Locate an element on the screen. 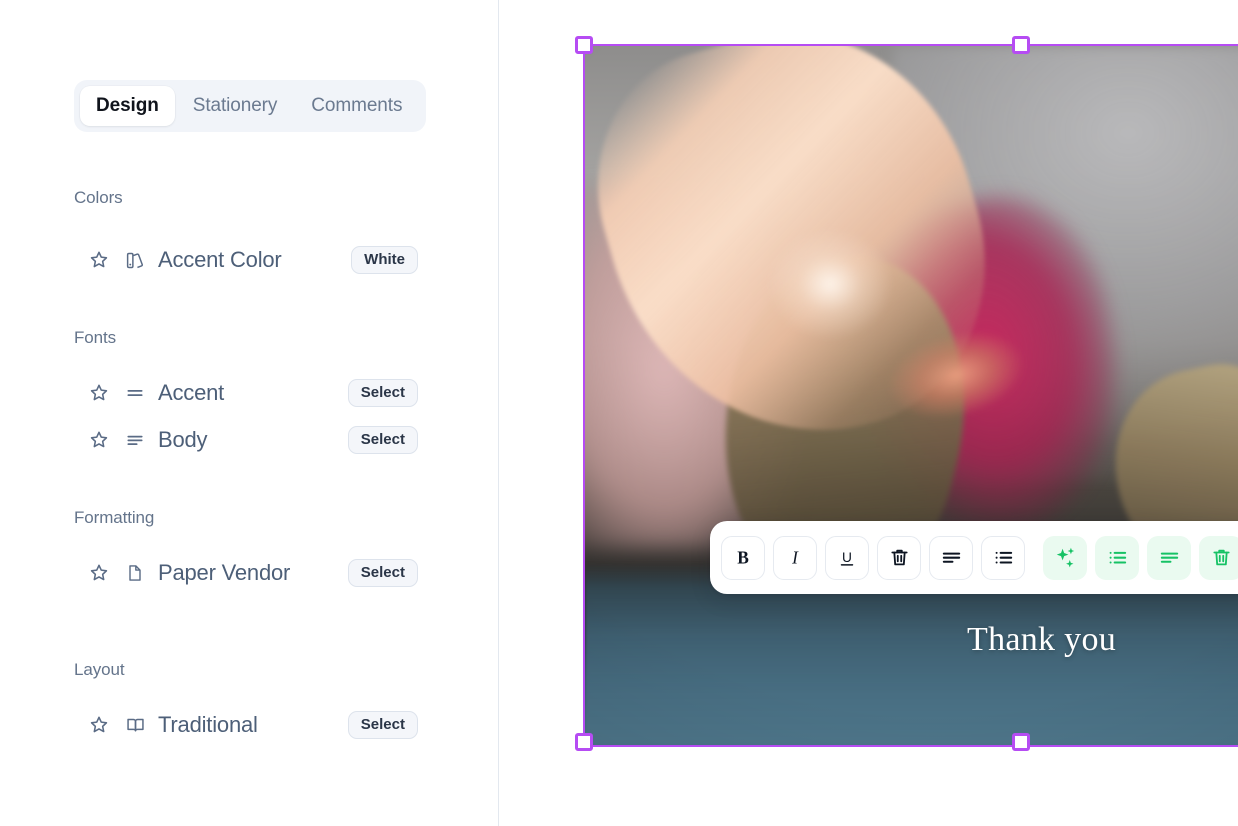 This screenshot has width=1238, height=826. row-label-body-font: Body is located at coordinates (183, 439).